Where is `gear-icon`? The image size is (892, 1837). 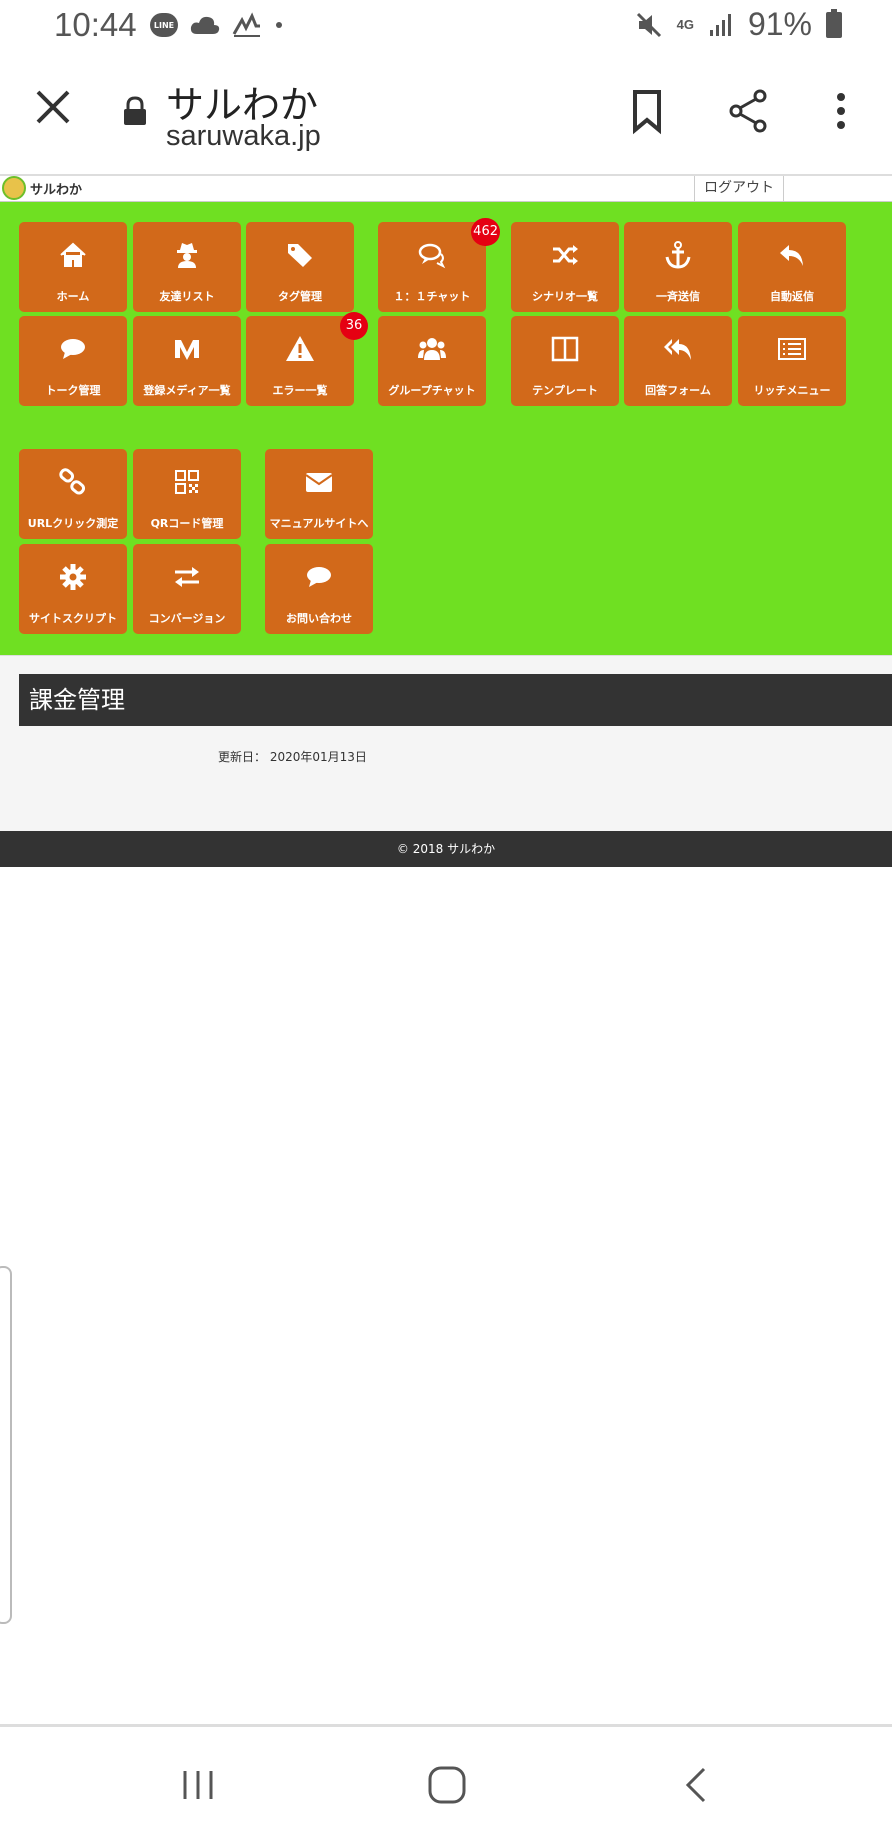 gear-icon is located at coordinates (73, 577).